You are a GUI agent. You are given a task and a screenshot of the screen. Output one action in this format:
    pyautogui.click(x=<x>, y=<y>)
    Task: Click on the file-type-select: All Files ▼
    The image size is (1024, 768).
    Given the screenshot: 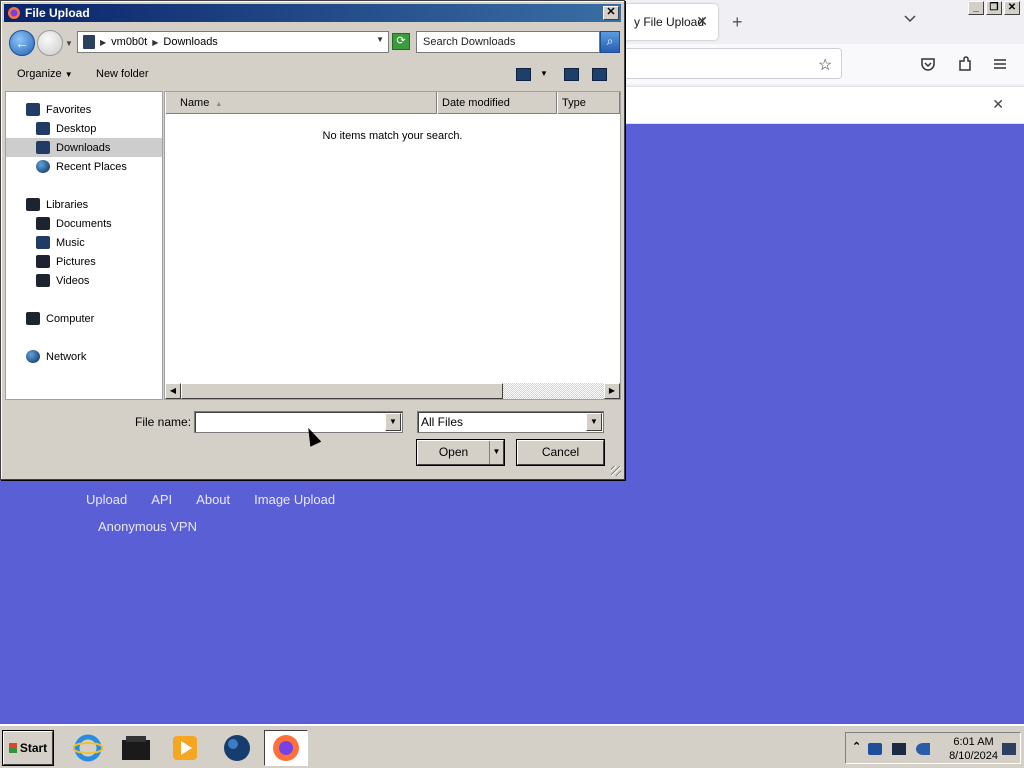 What is the action you would take?
    pyautogui.click(x=510, y=422)
    